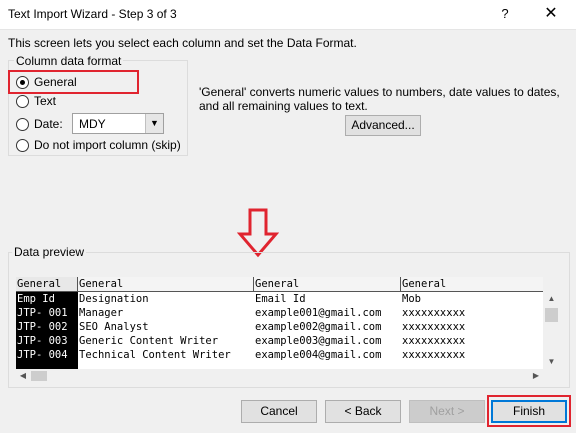 This screenshot has height=433, width=576. I want to click on preview-cell: example004@gmail.com, so click(318, 355).